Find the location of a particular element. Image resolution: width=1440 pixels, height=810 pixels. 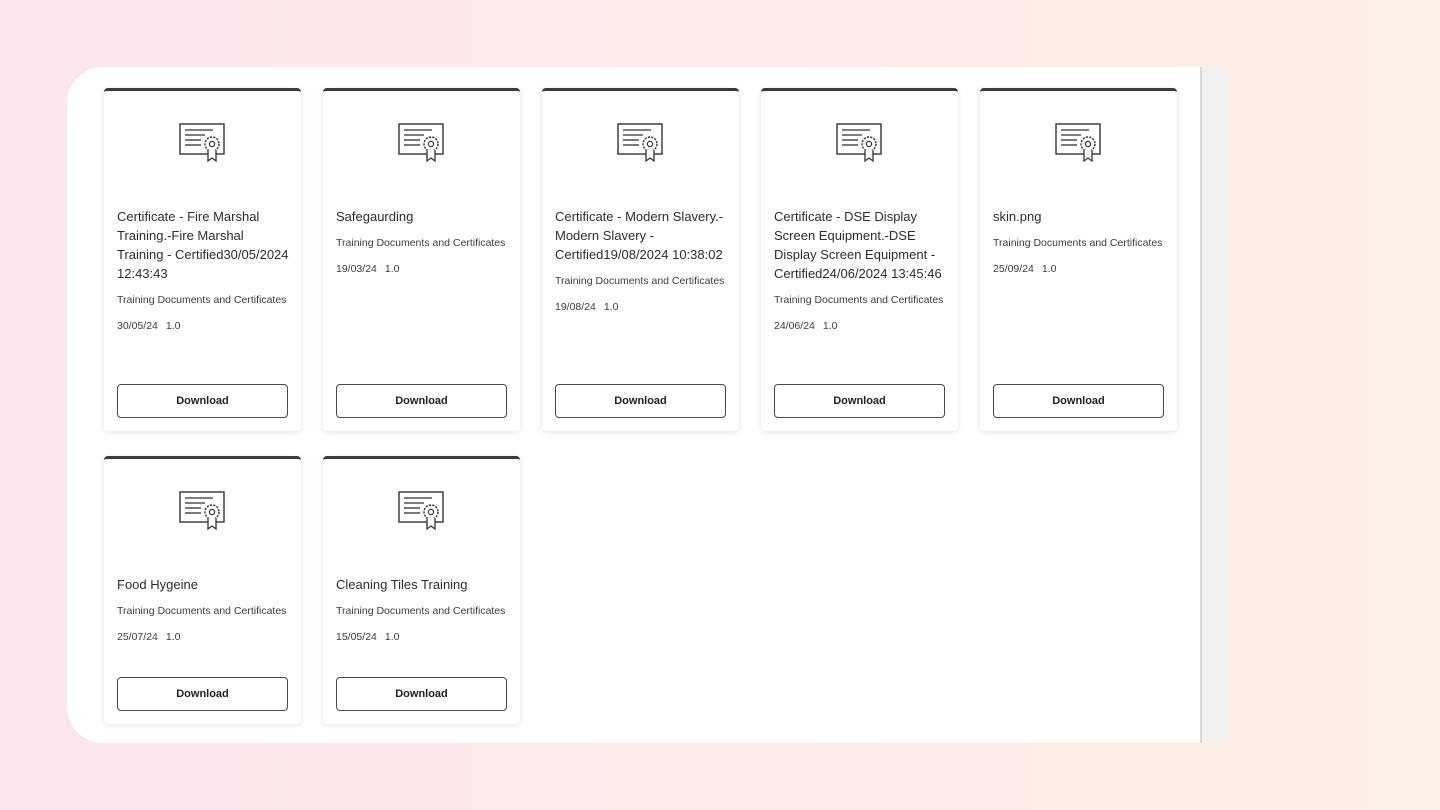

document-date: 19/03/24 is located at coordinates (356, 269).